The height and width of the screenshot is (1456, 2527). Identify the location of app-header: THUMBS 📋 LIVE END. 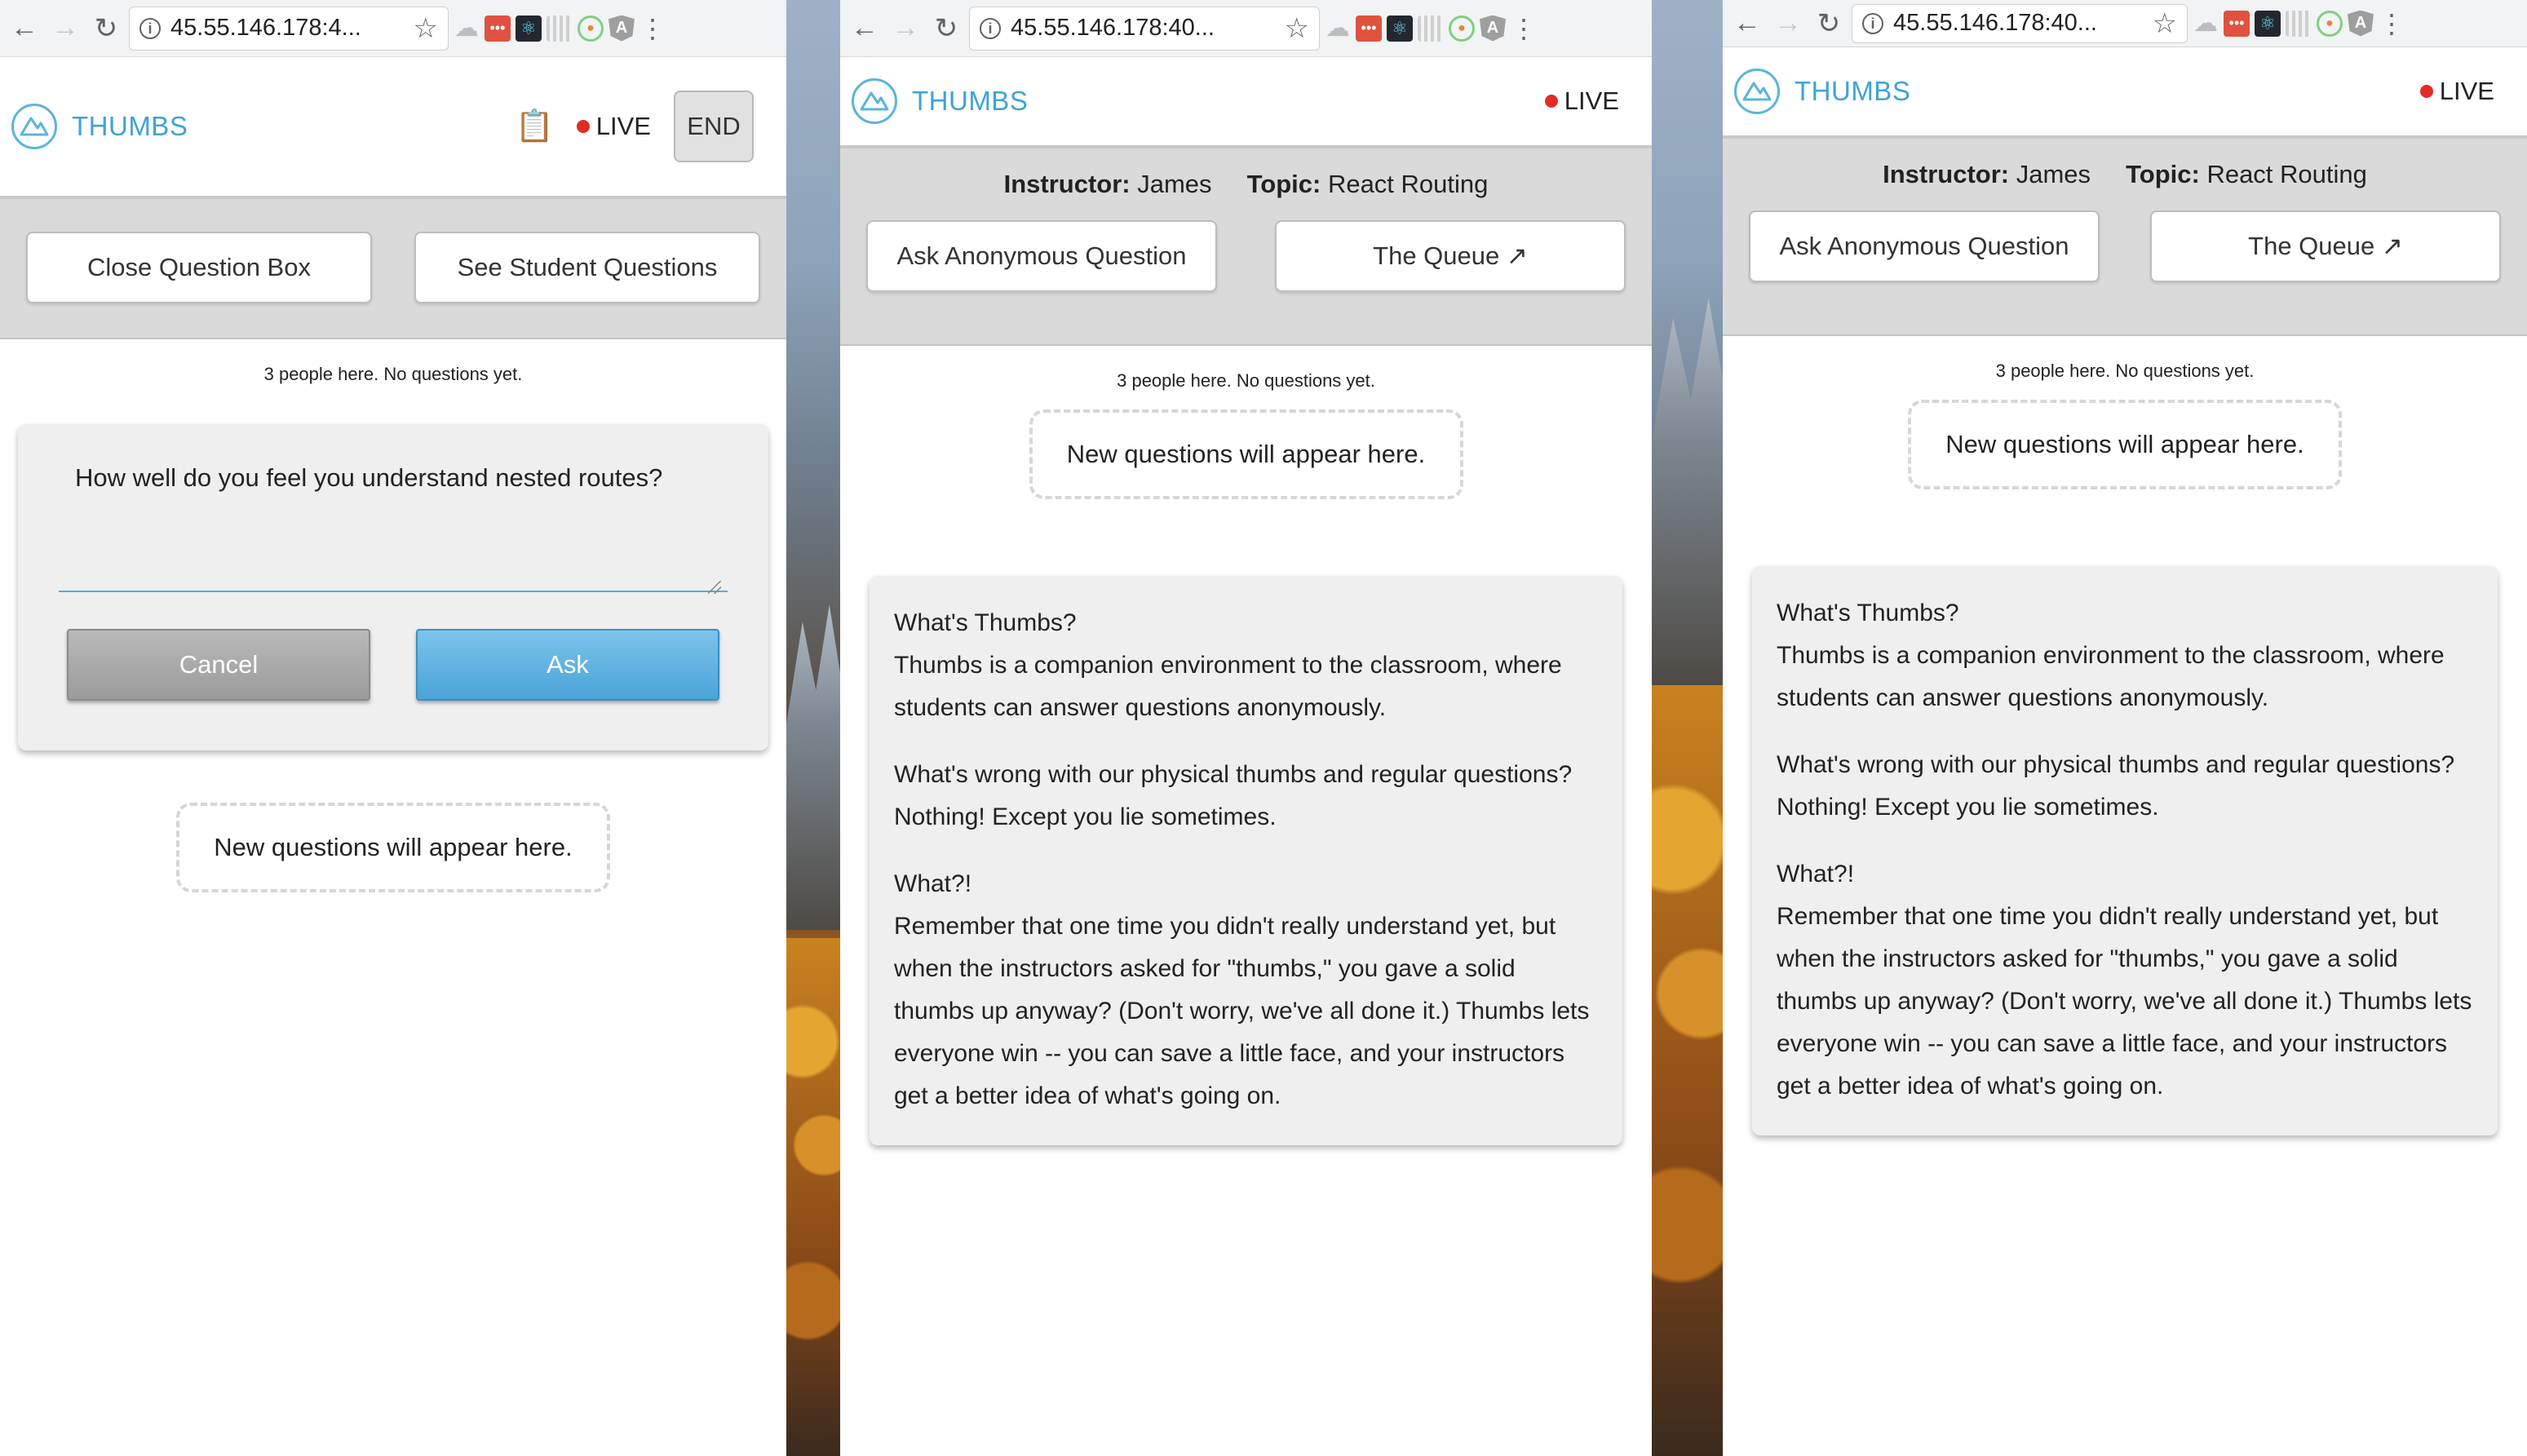
(393, 126).